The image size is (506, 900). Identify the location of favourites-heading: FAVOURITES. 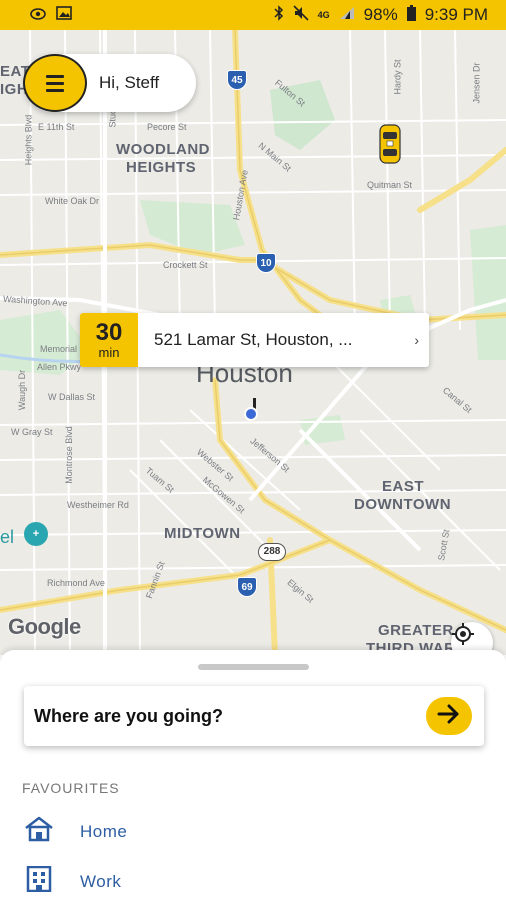
(71, 788).